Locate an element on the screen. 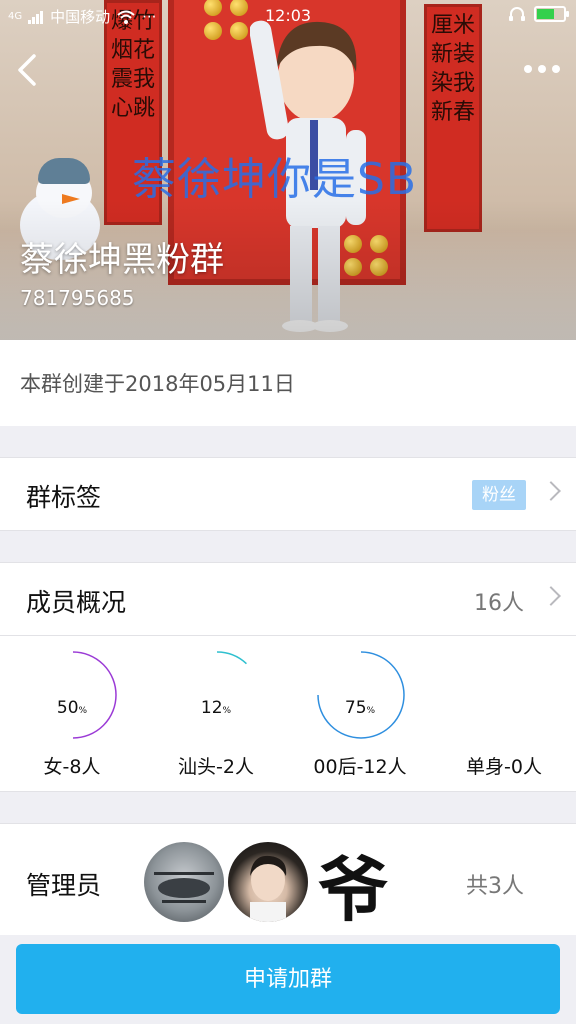  stat-percent: 50% is located at coordinates (72, 708).